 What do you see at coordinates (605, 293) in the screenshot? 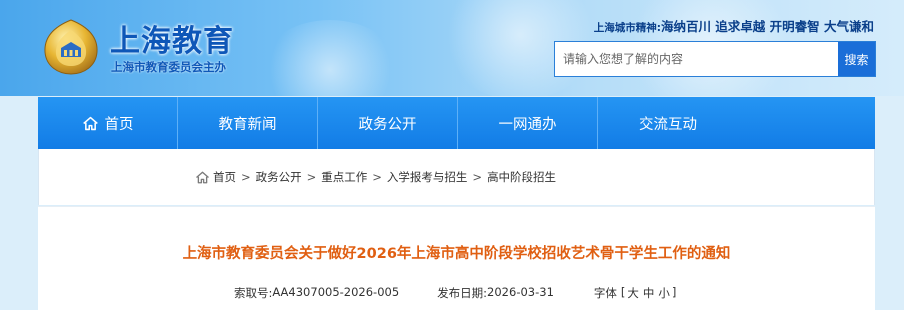
I see `font-size-label: 字体` at bounding box center [605, 293].